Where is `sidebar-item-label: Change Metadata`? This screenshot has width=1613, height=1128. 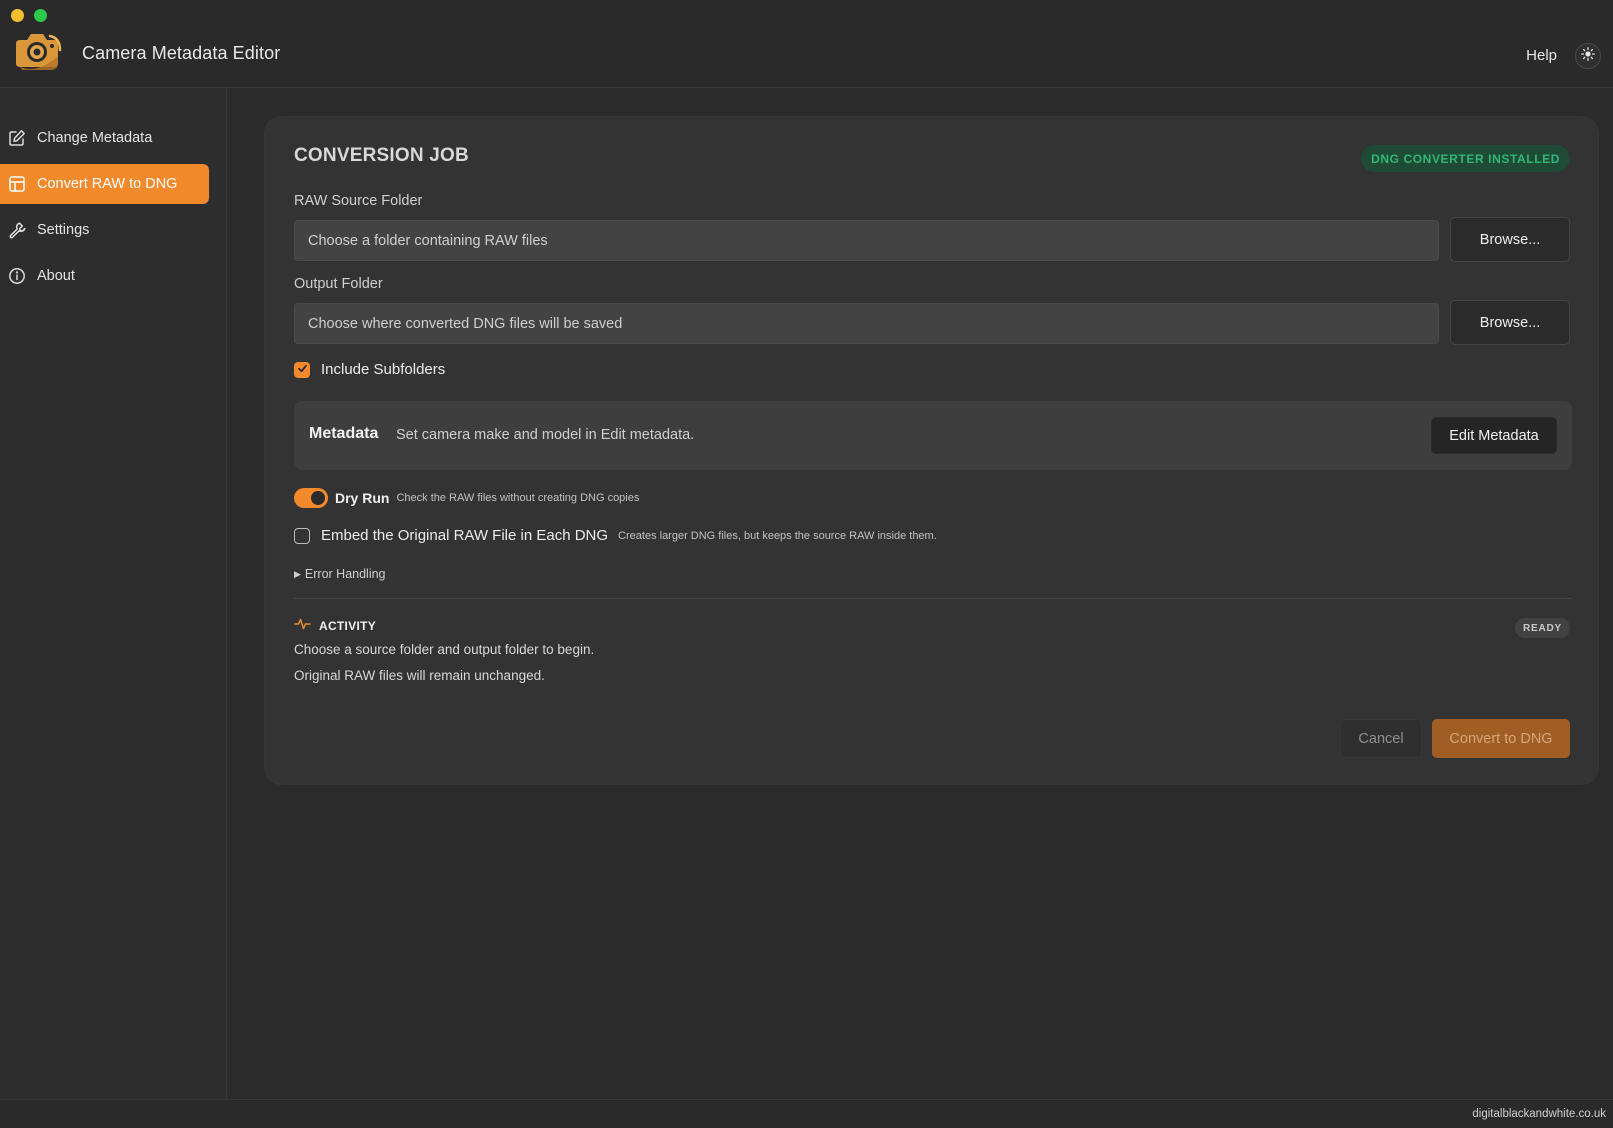 sidebar-item-label: Change Metadata is located at coordinates (95, 138).